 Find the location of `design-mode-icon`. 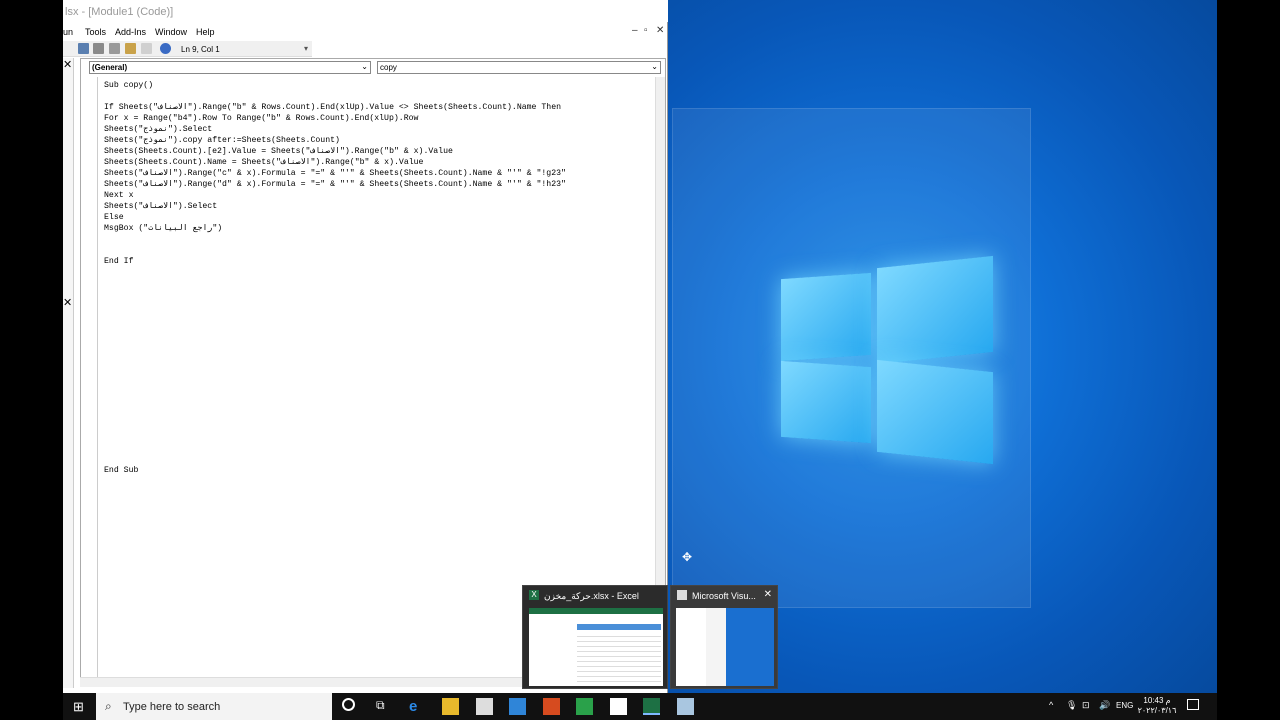

design-mode-icon is located at coordinates (83, 48).